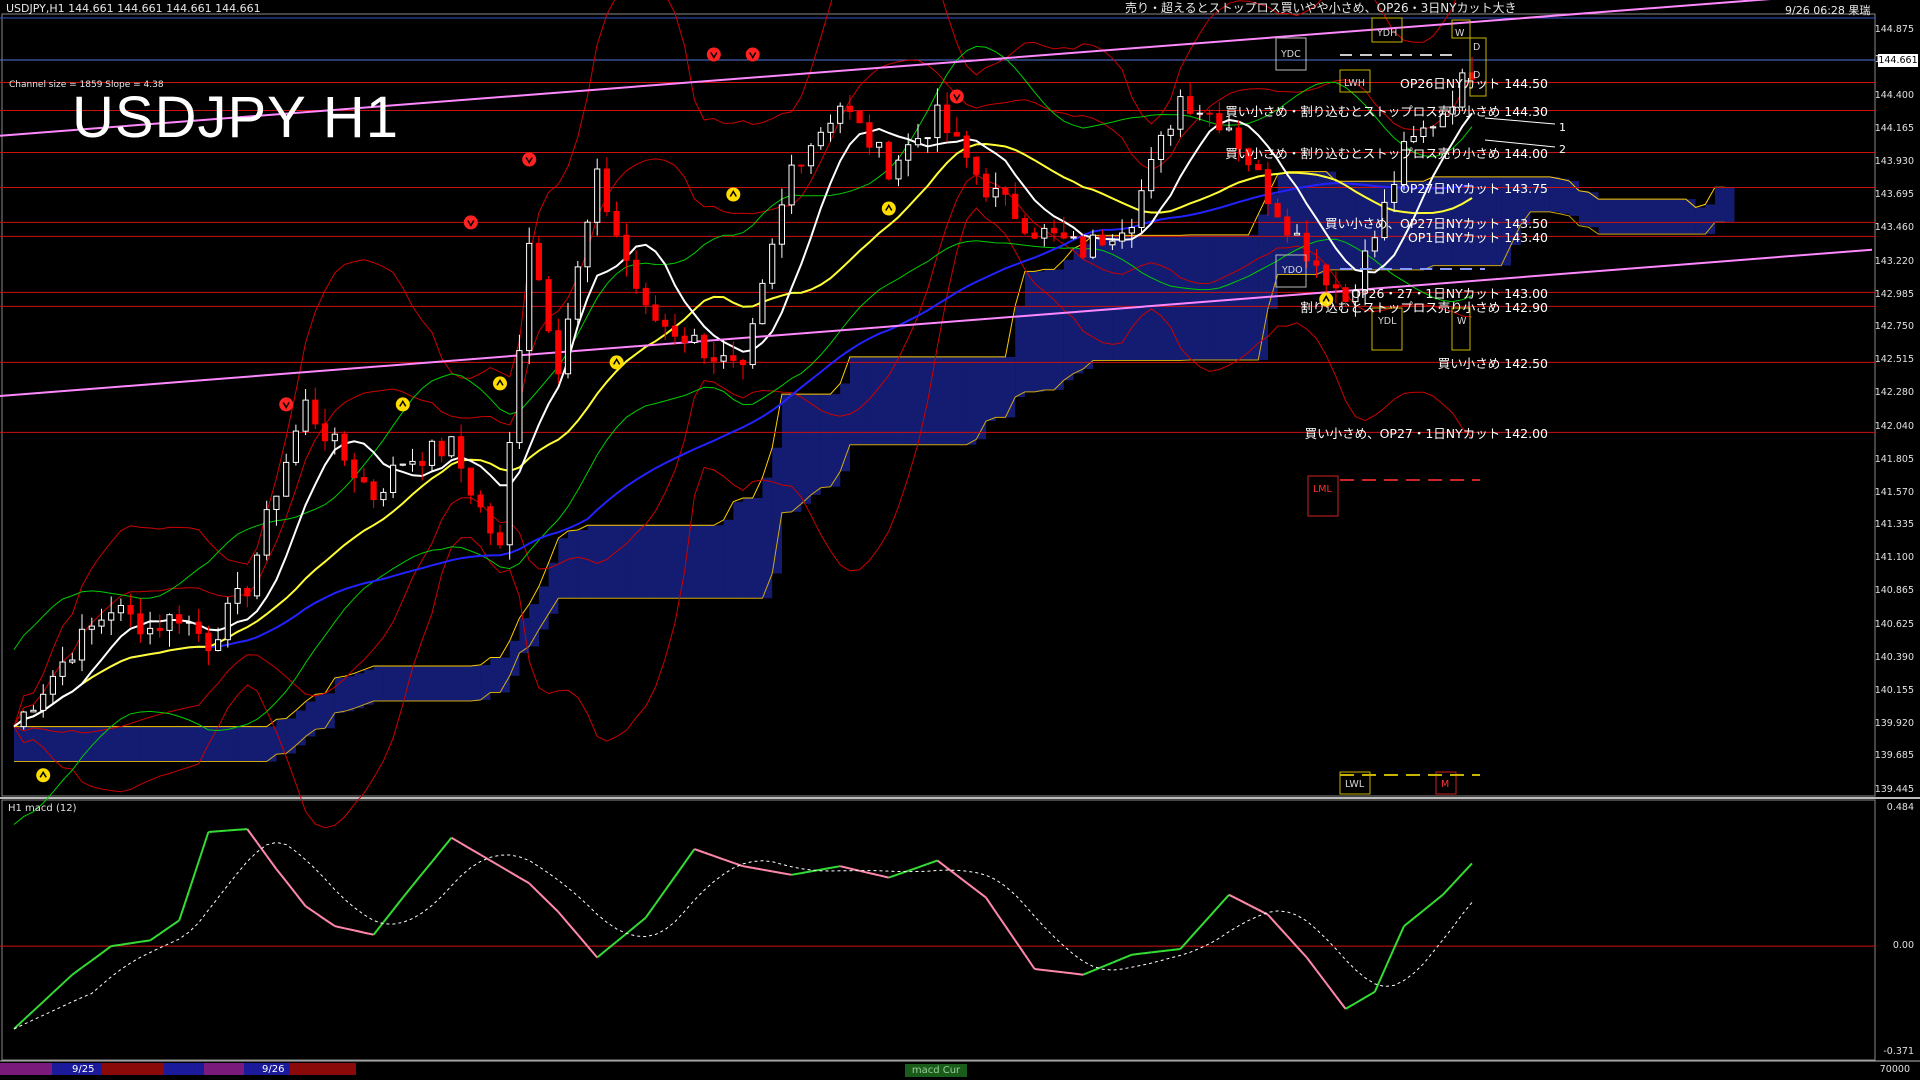  Describe the element at coordinates (1894, 657) in the screenshot. I see `price-tick: 140.390` at that location.